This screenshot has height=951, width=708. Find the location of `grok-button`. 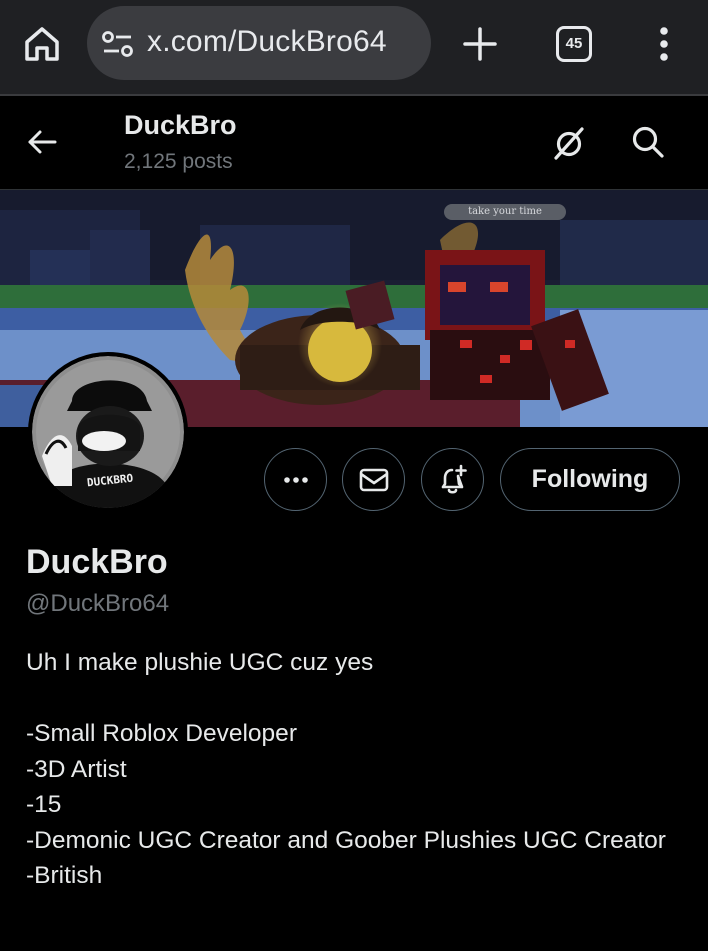

grok-button is located at coordinates (569, 144).